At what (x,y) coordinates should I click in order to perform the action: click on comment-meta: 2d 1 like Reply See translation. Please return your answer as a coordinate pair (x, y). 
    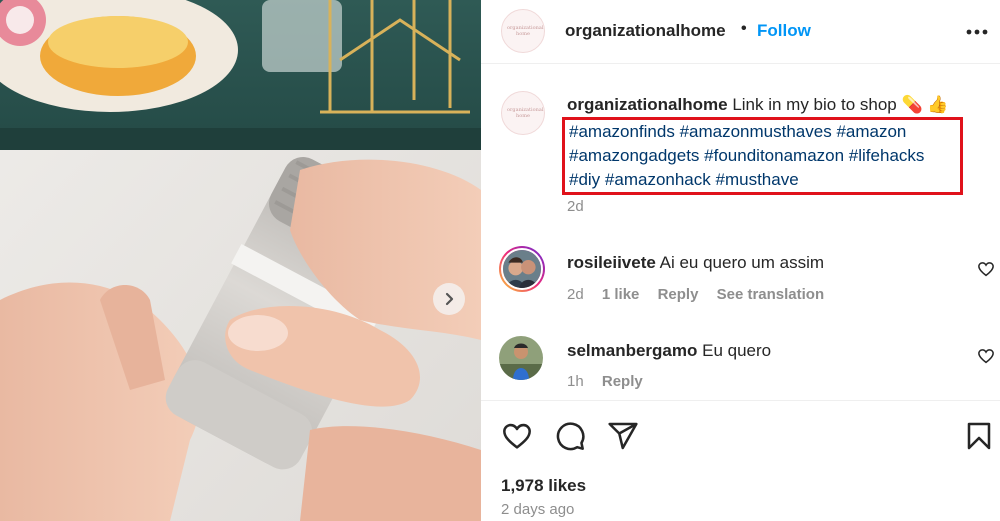
    Looking at the image, I should click on (702, 294).